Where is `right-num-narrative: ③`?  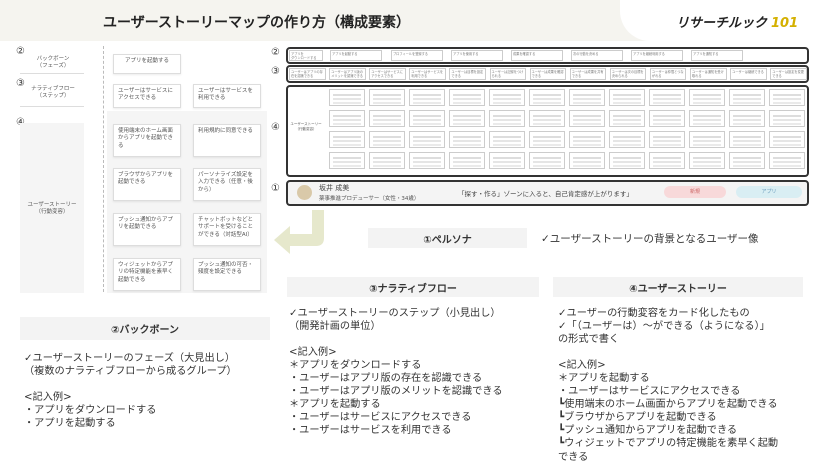
right-num-narrative: ③ is located at coordinates (275, 71).